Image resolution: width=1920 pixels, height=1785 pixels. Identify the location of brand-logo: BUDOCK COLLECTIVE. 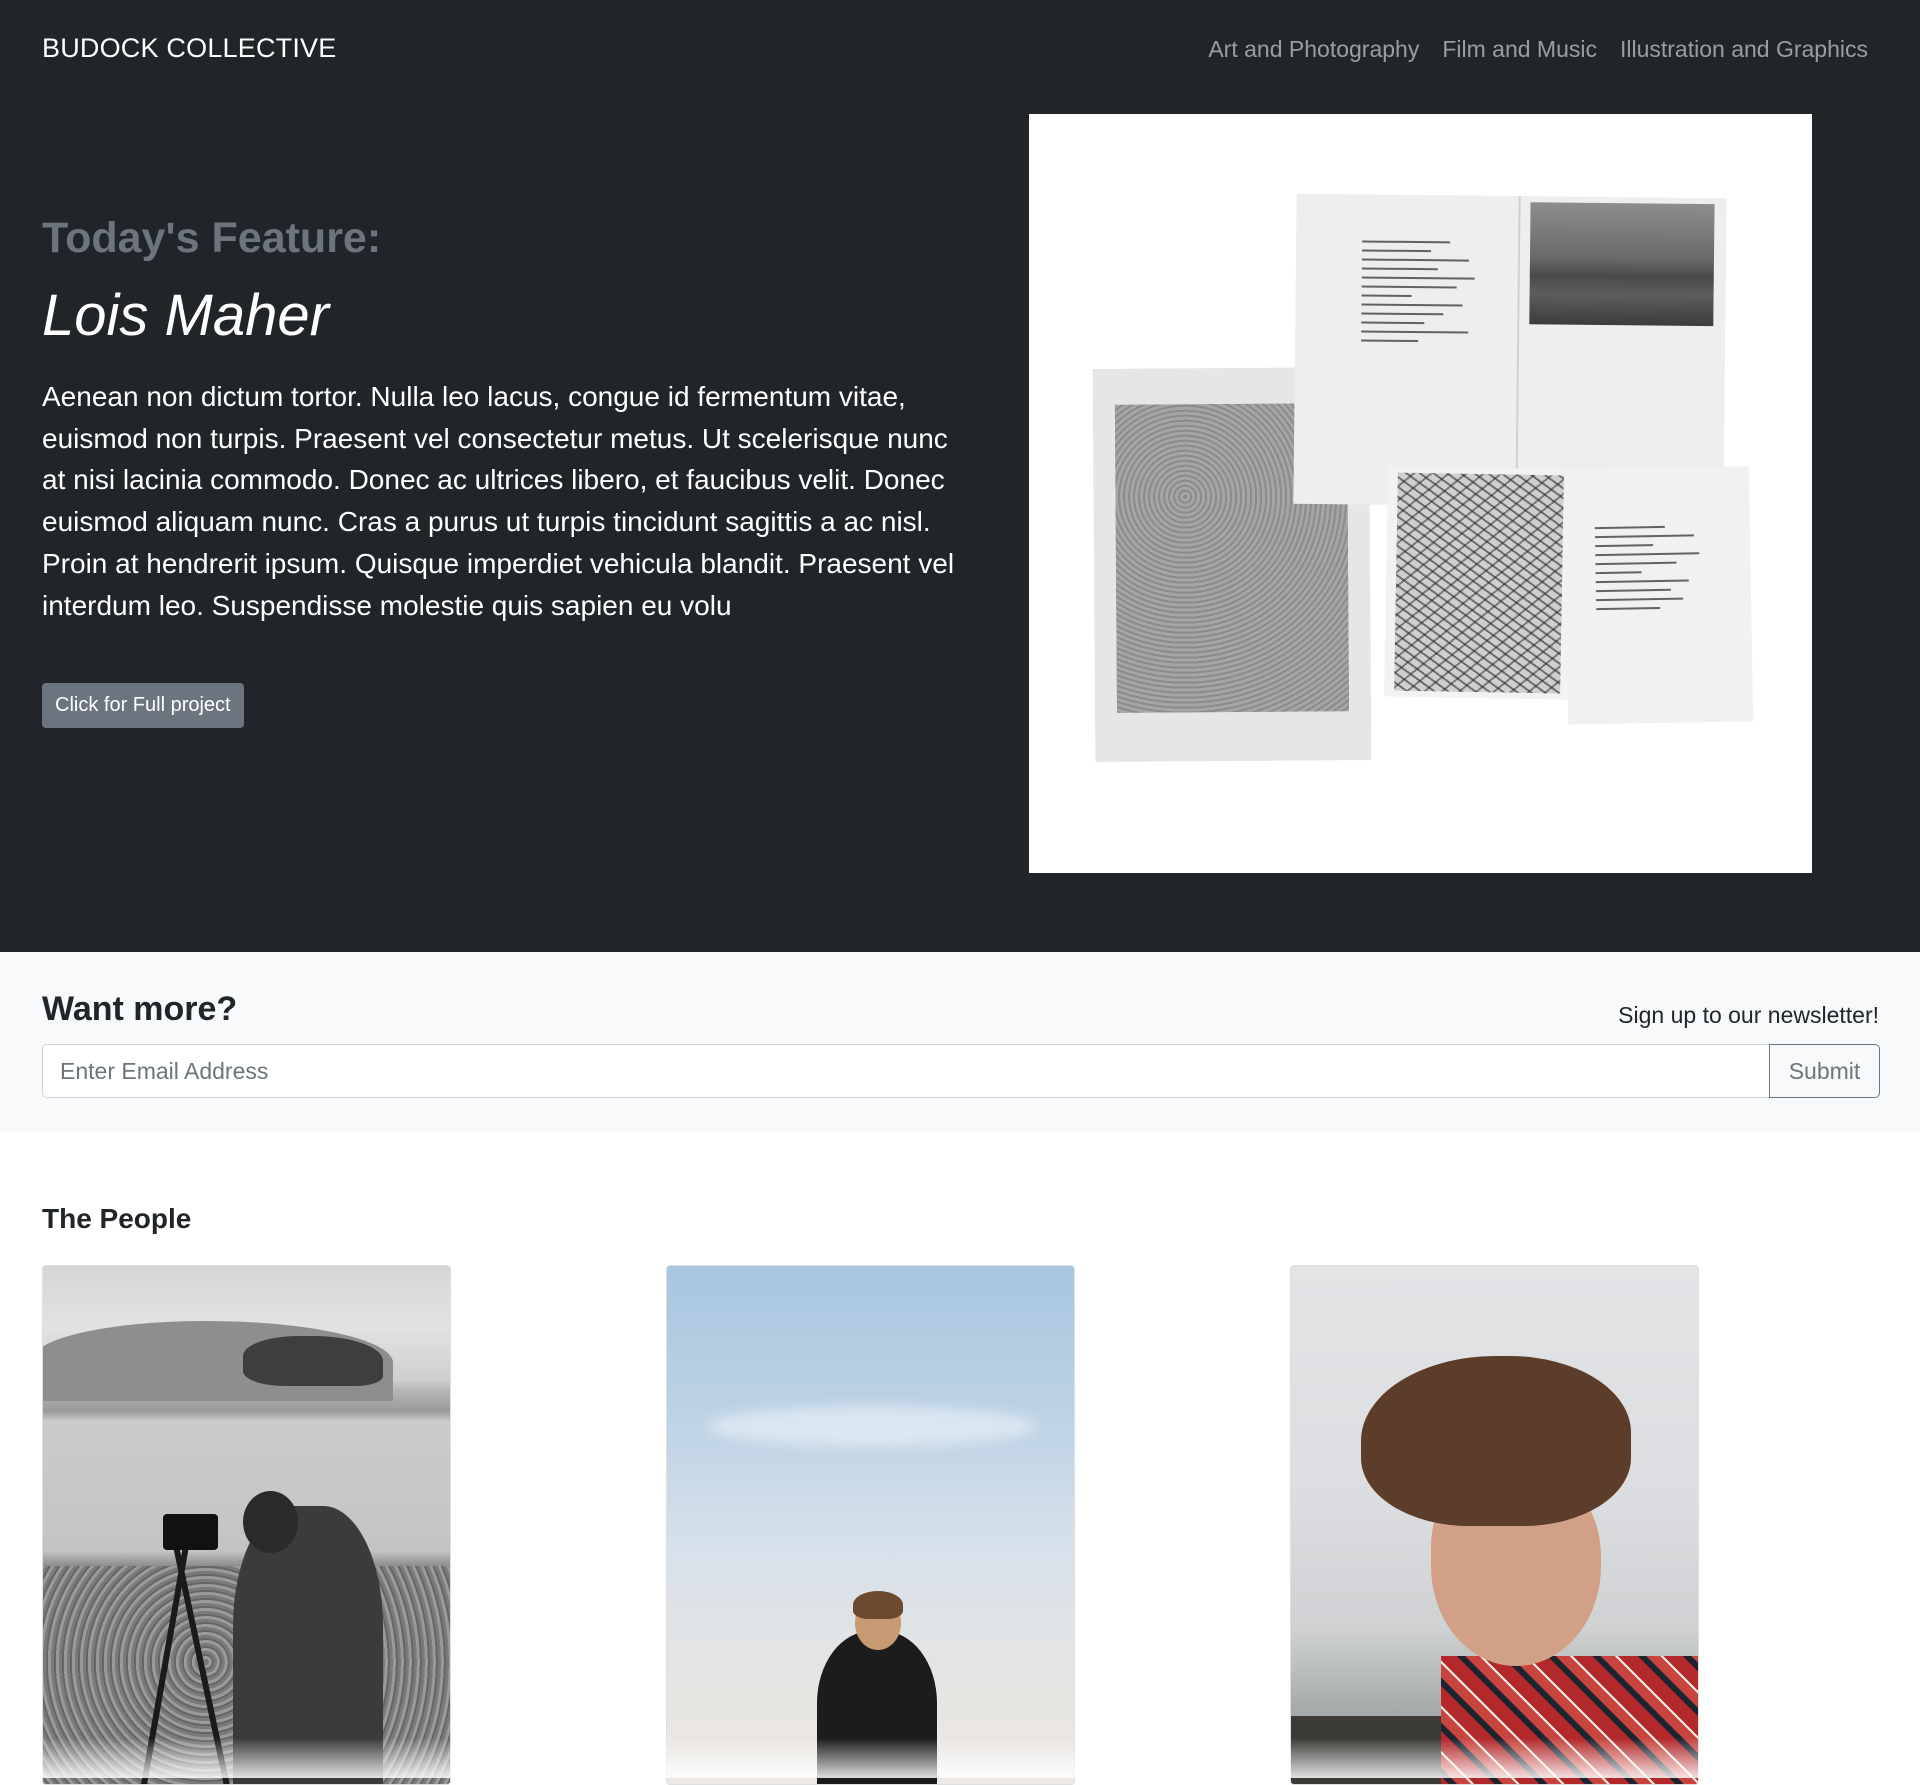
(189, 48).